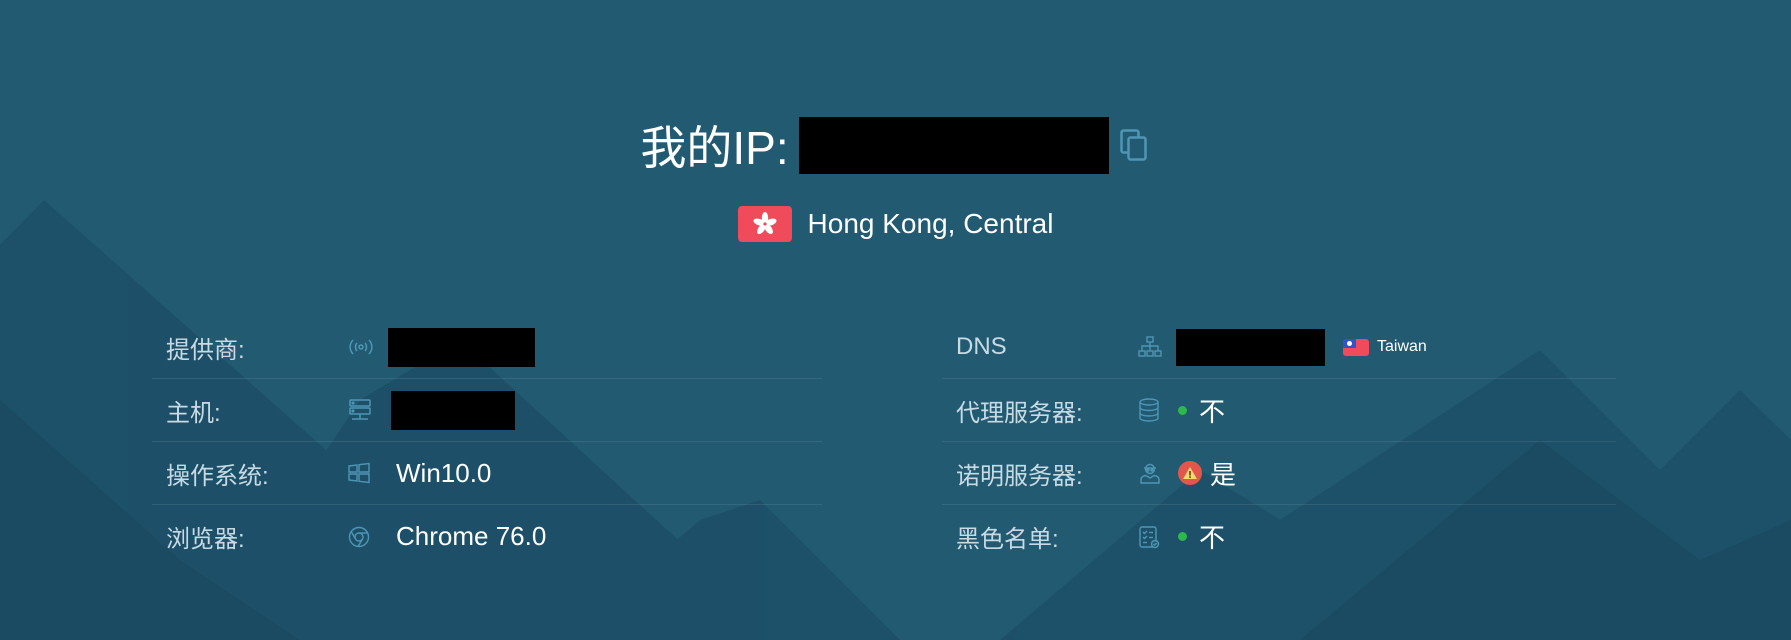  I want to click on dns-country: Taiwan, so click(1402, 346).